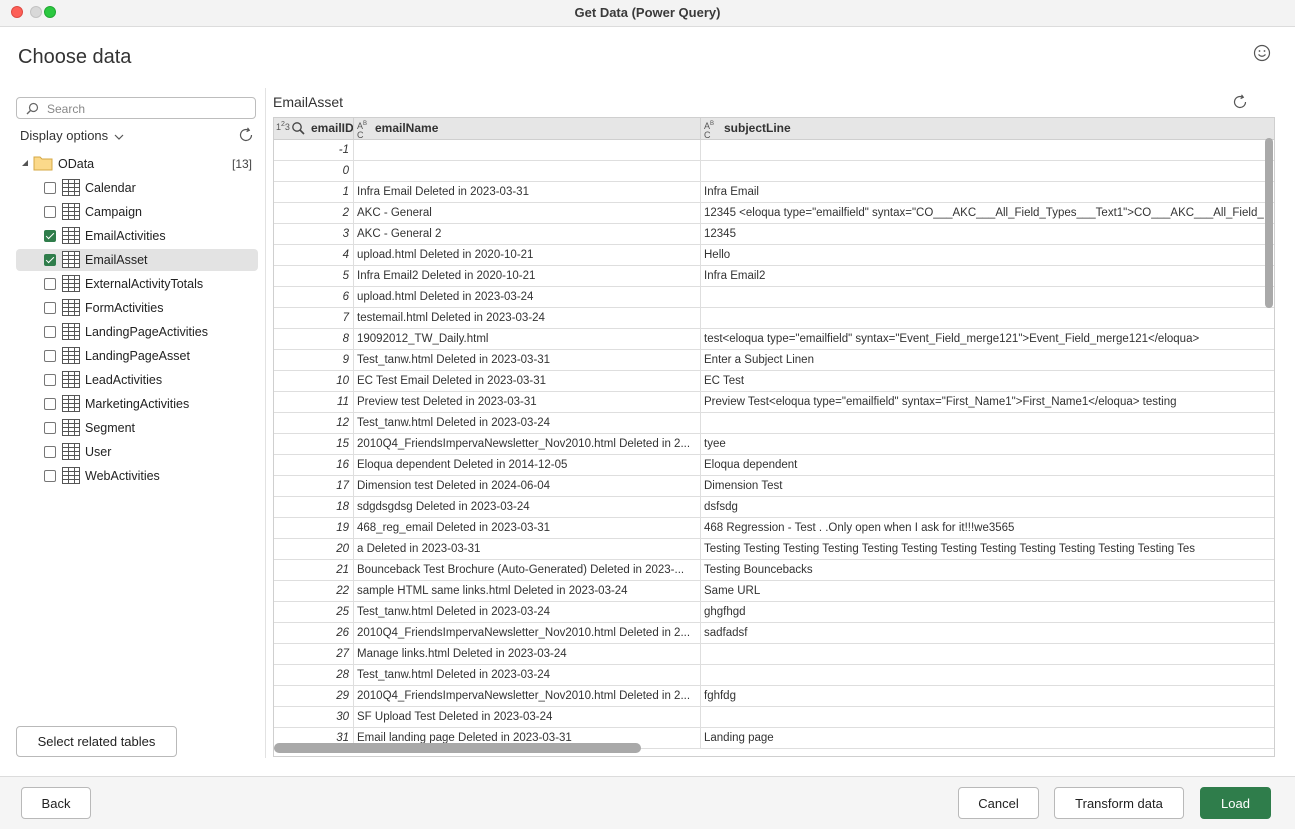 Image resolution: width=1295 pixels, height=829 pixels. Describe the element at coordinates (527, 507) in the screenshot. I see `cell-emailname: sdgdsgdsg Deleted in 2023-03-24` at that location.